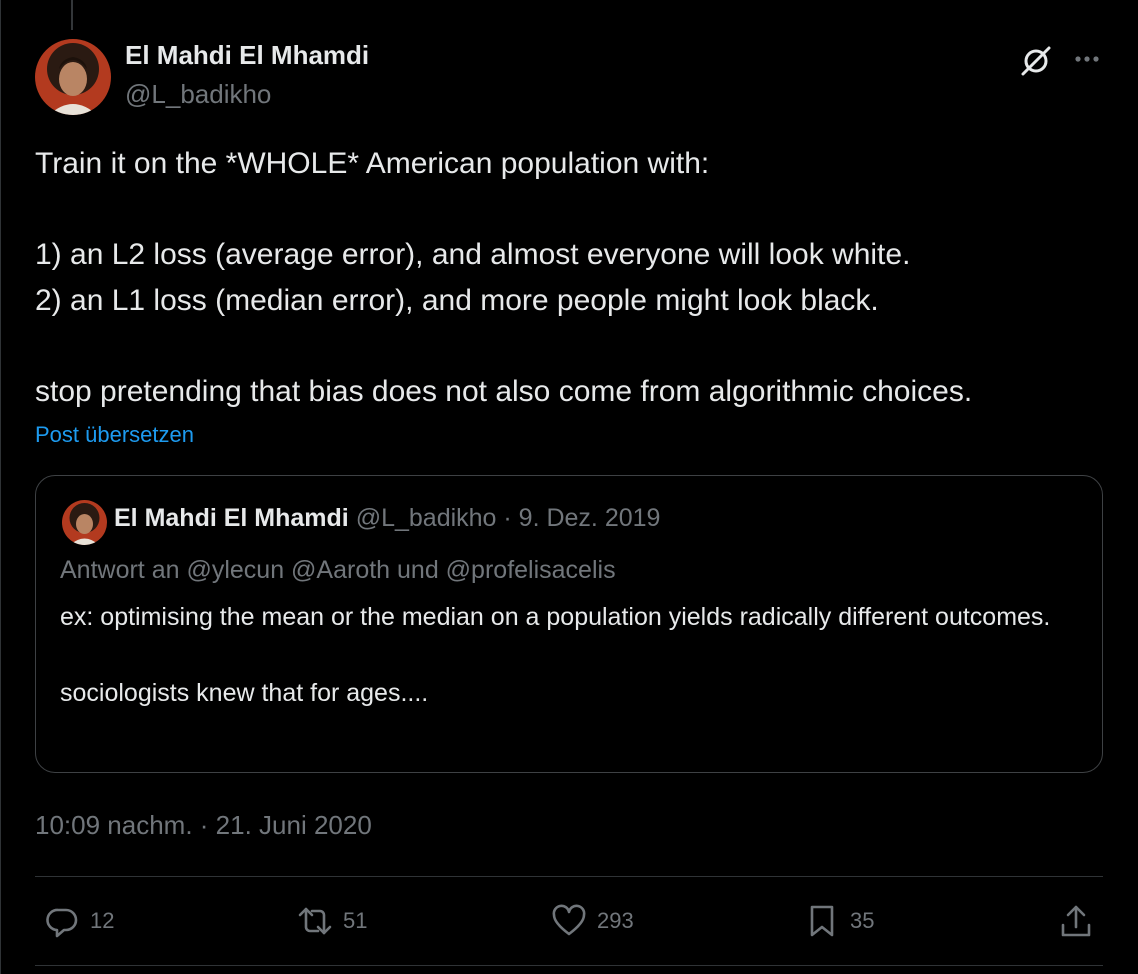 This screenshot has width=1138, height=974. What do you see at coordinates (79, 921) in the screenshot?
I see `reply-button: 12` at bounding box center [79, 921].